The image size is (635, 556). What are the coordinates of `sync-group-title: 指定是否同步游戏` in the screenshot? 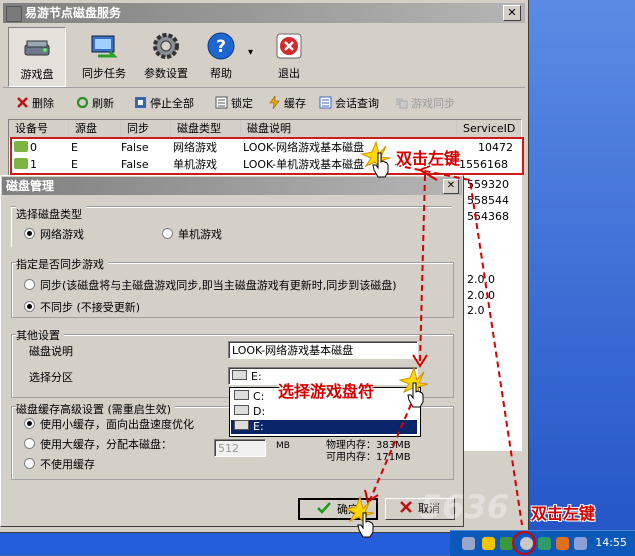 It's located at (62, 264).